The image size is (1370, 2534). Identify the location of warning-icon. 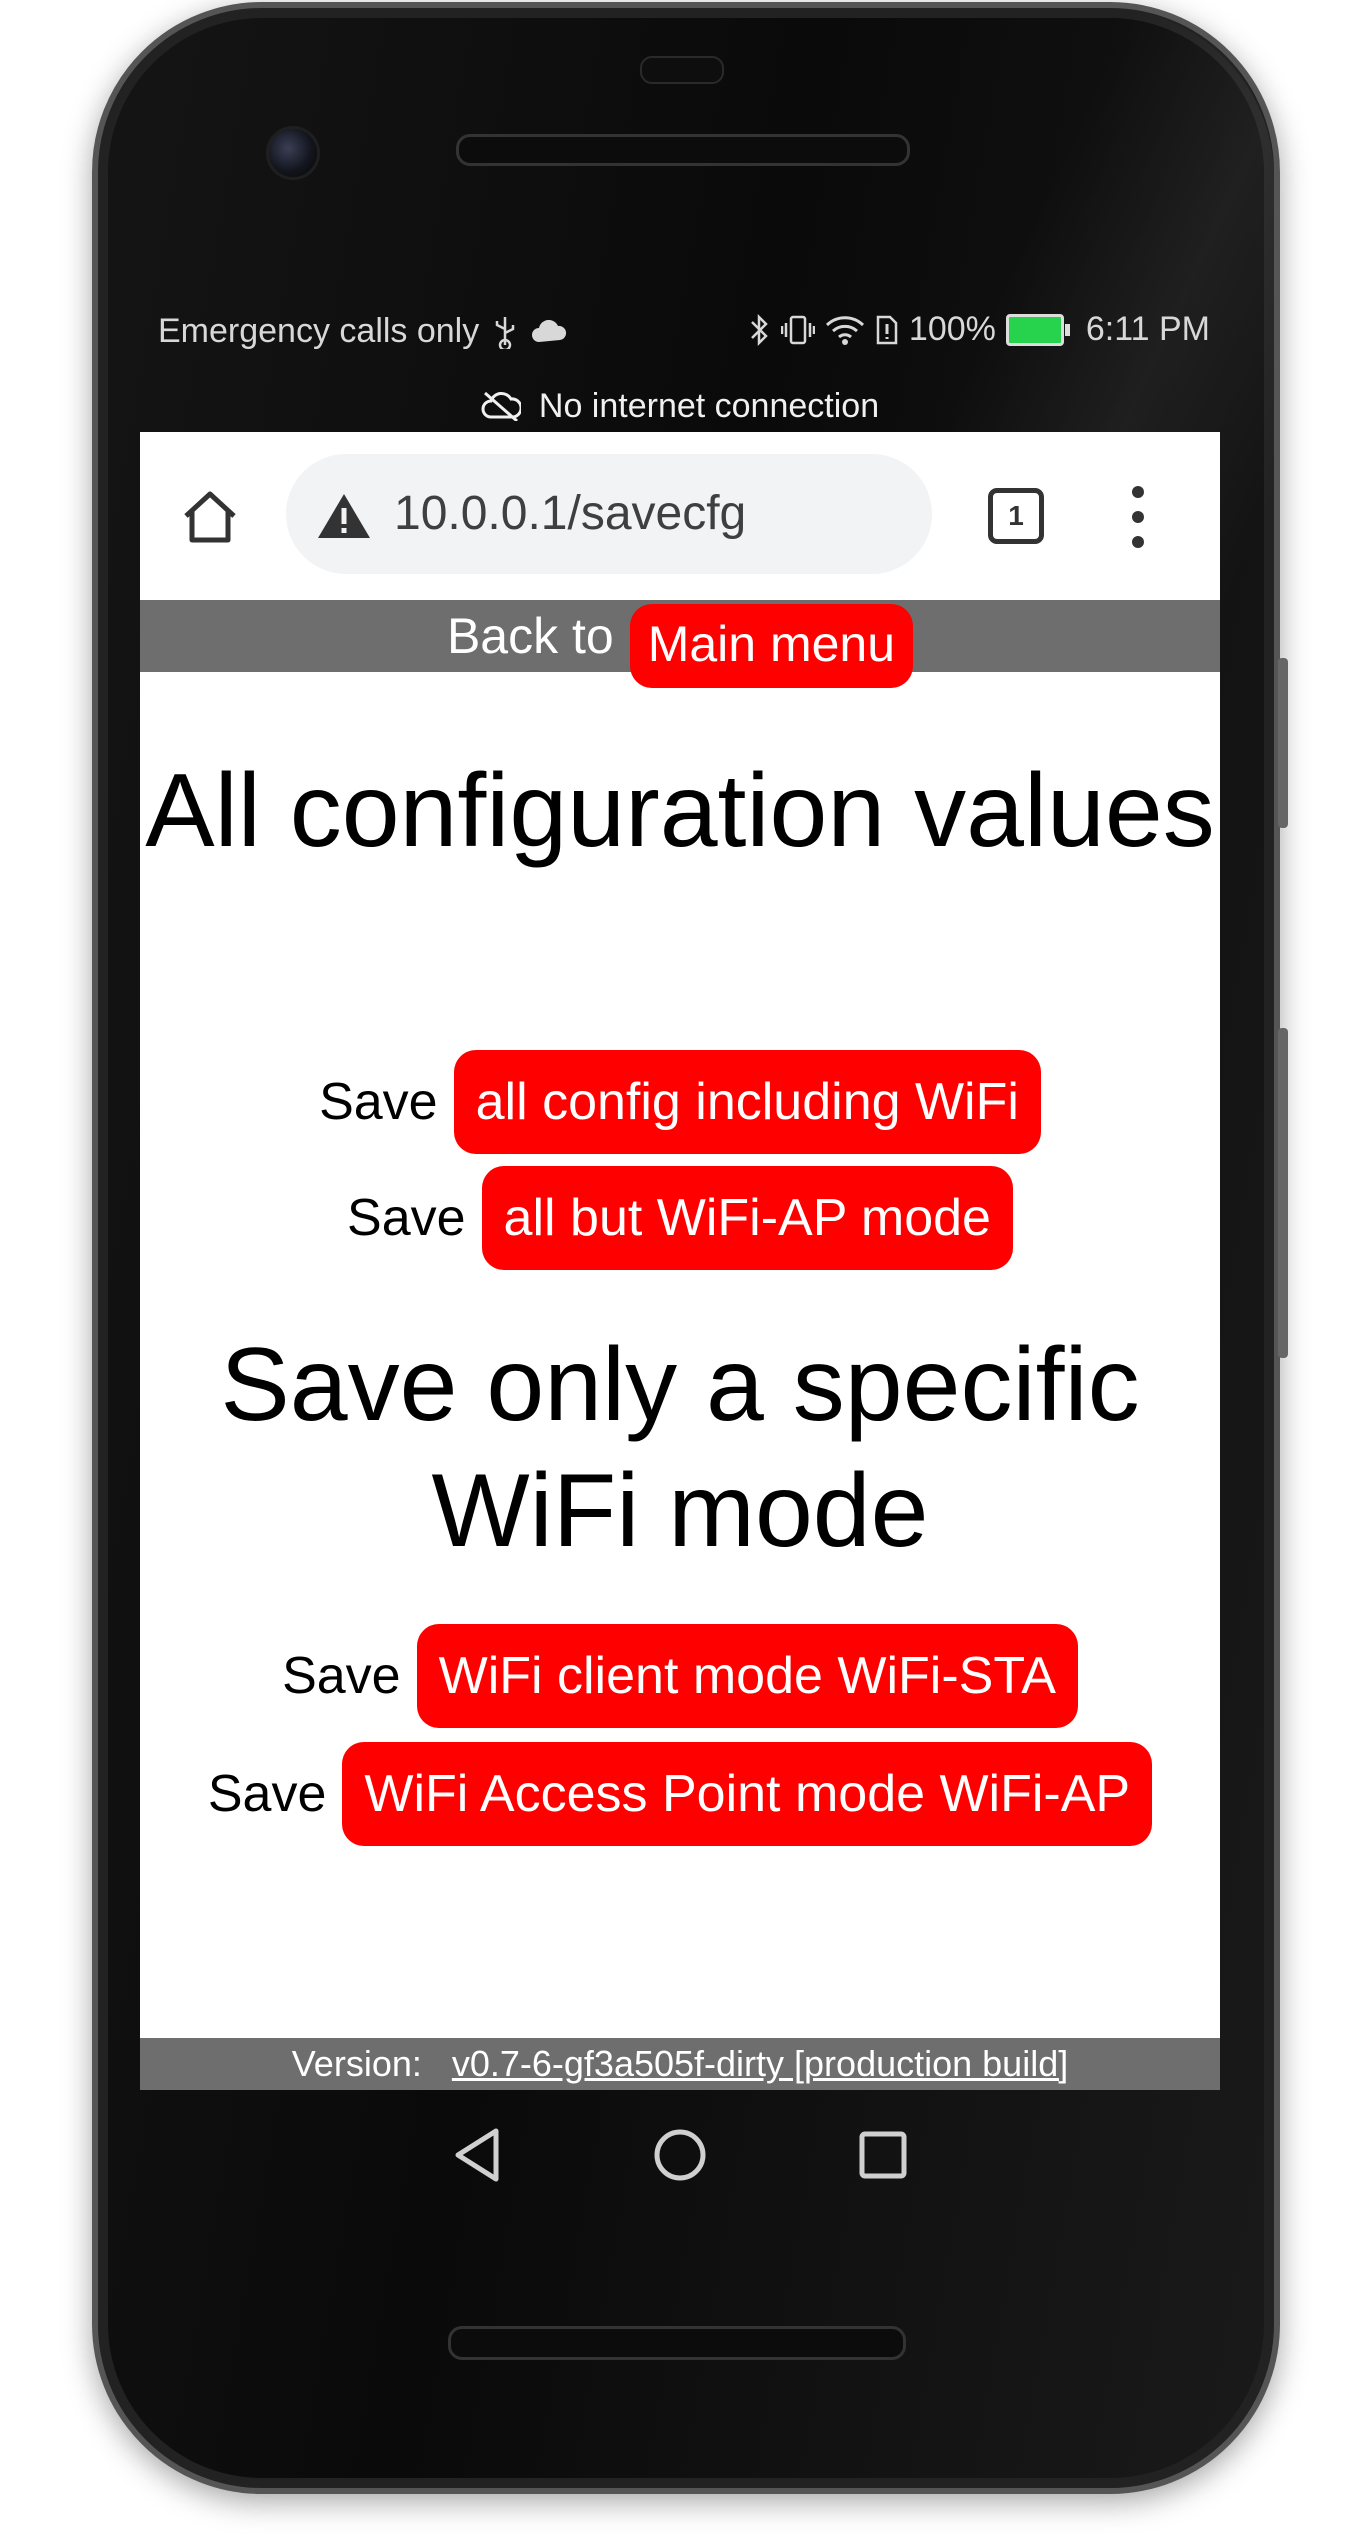
(344, 516).